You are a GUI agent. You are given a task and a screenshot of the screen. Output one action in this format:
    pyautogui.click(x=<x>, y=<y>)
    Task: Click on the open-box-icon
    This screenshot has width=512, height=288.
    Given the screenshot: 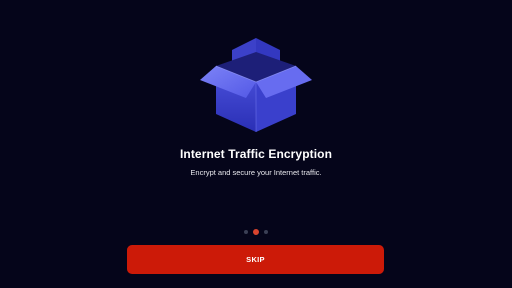 What is the action you would take?
    pyautogui.click(x=256, y=85)
    